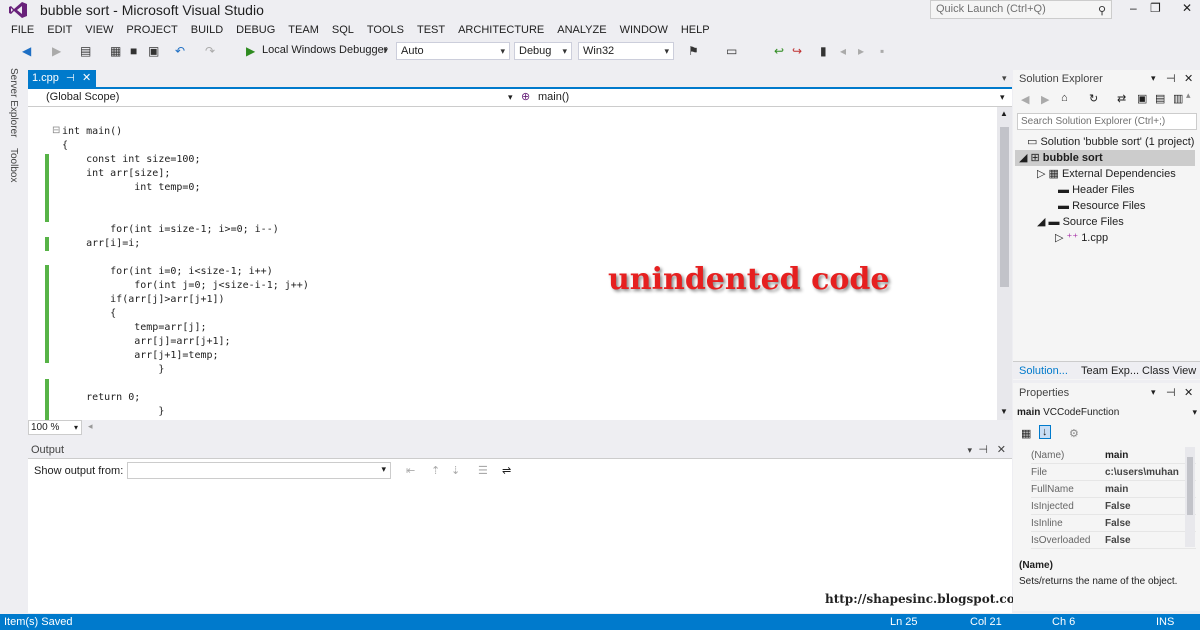 The height and width of the screenshot is (630, 1200). Describe the element at coordinates (180, 51) in the screenshot. I see `undo-icon: ↶` at that location.